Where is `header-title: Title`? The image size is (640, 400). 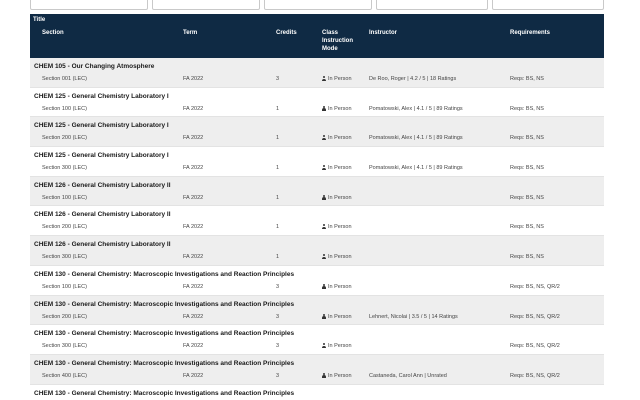
header-title: Title is located at coordinates (39, 20).